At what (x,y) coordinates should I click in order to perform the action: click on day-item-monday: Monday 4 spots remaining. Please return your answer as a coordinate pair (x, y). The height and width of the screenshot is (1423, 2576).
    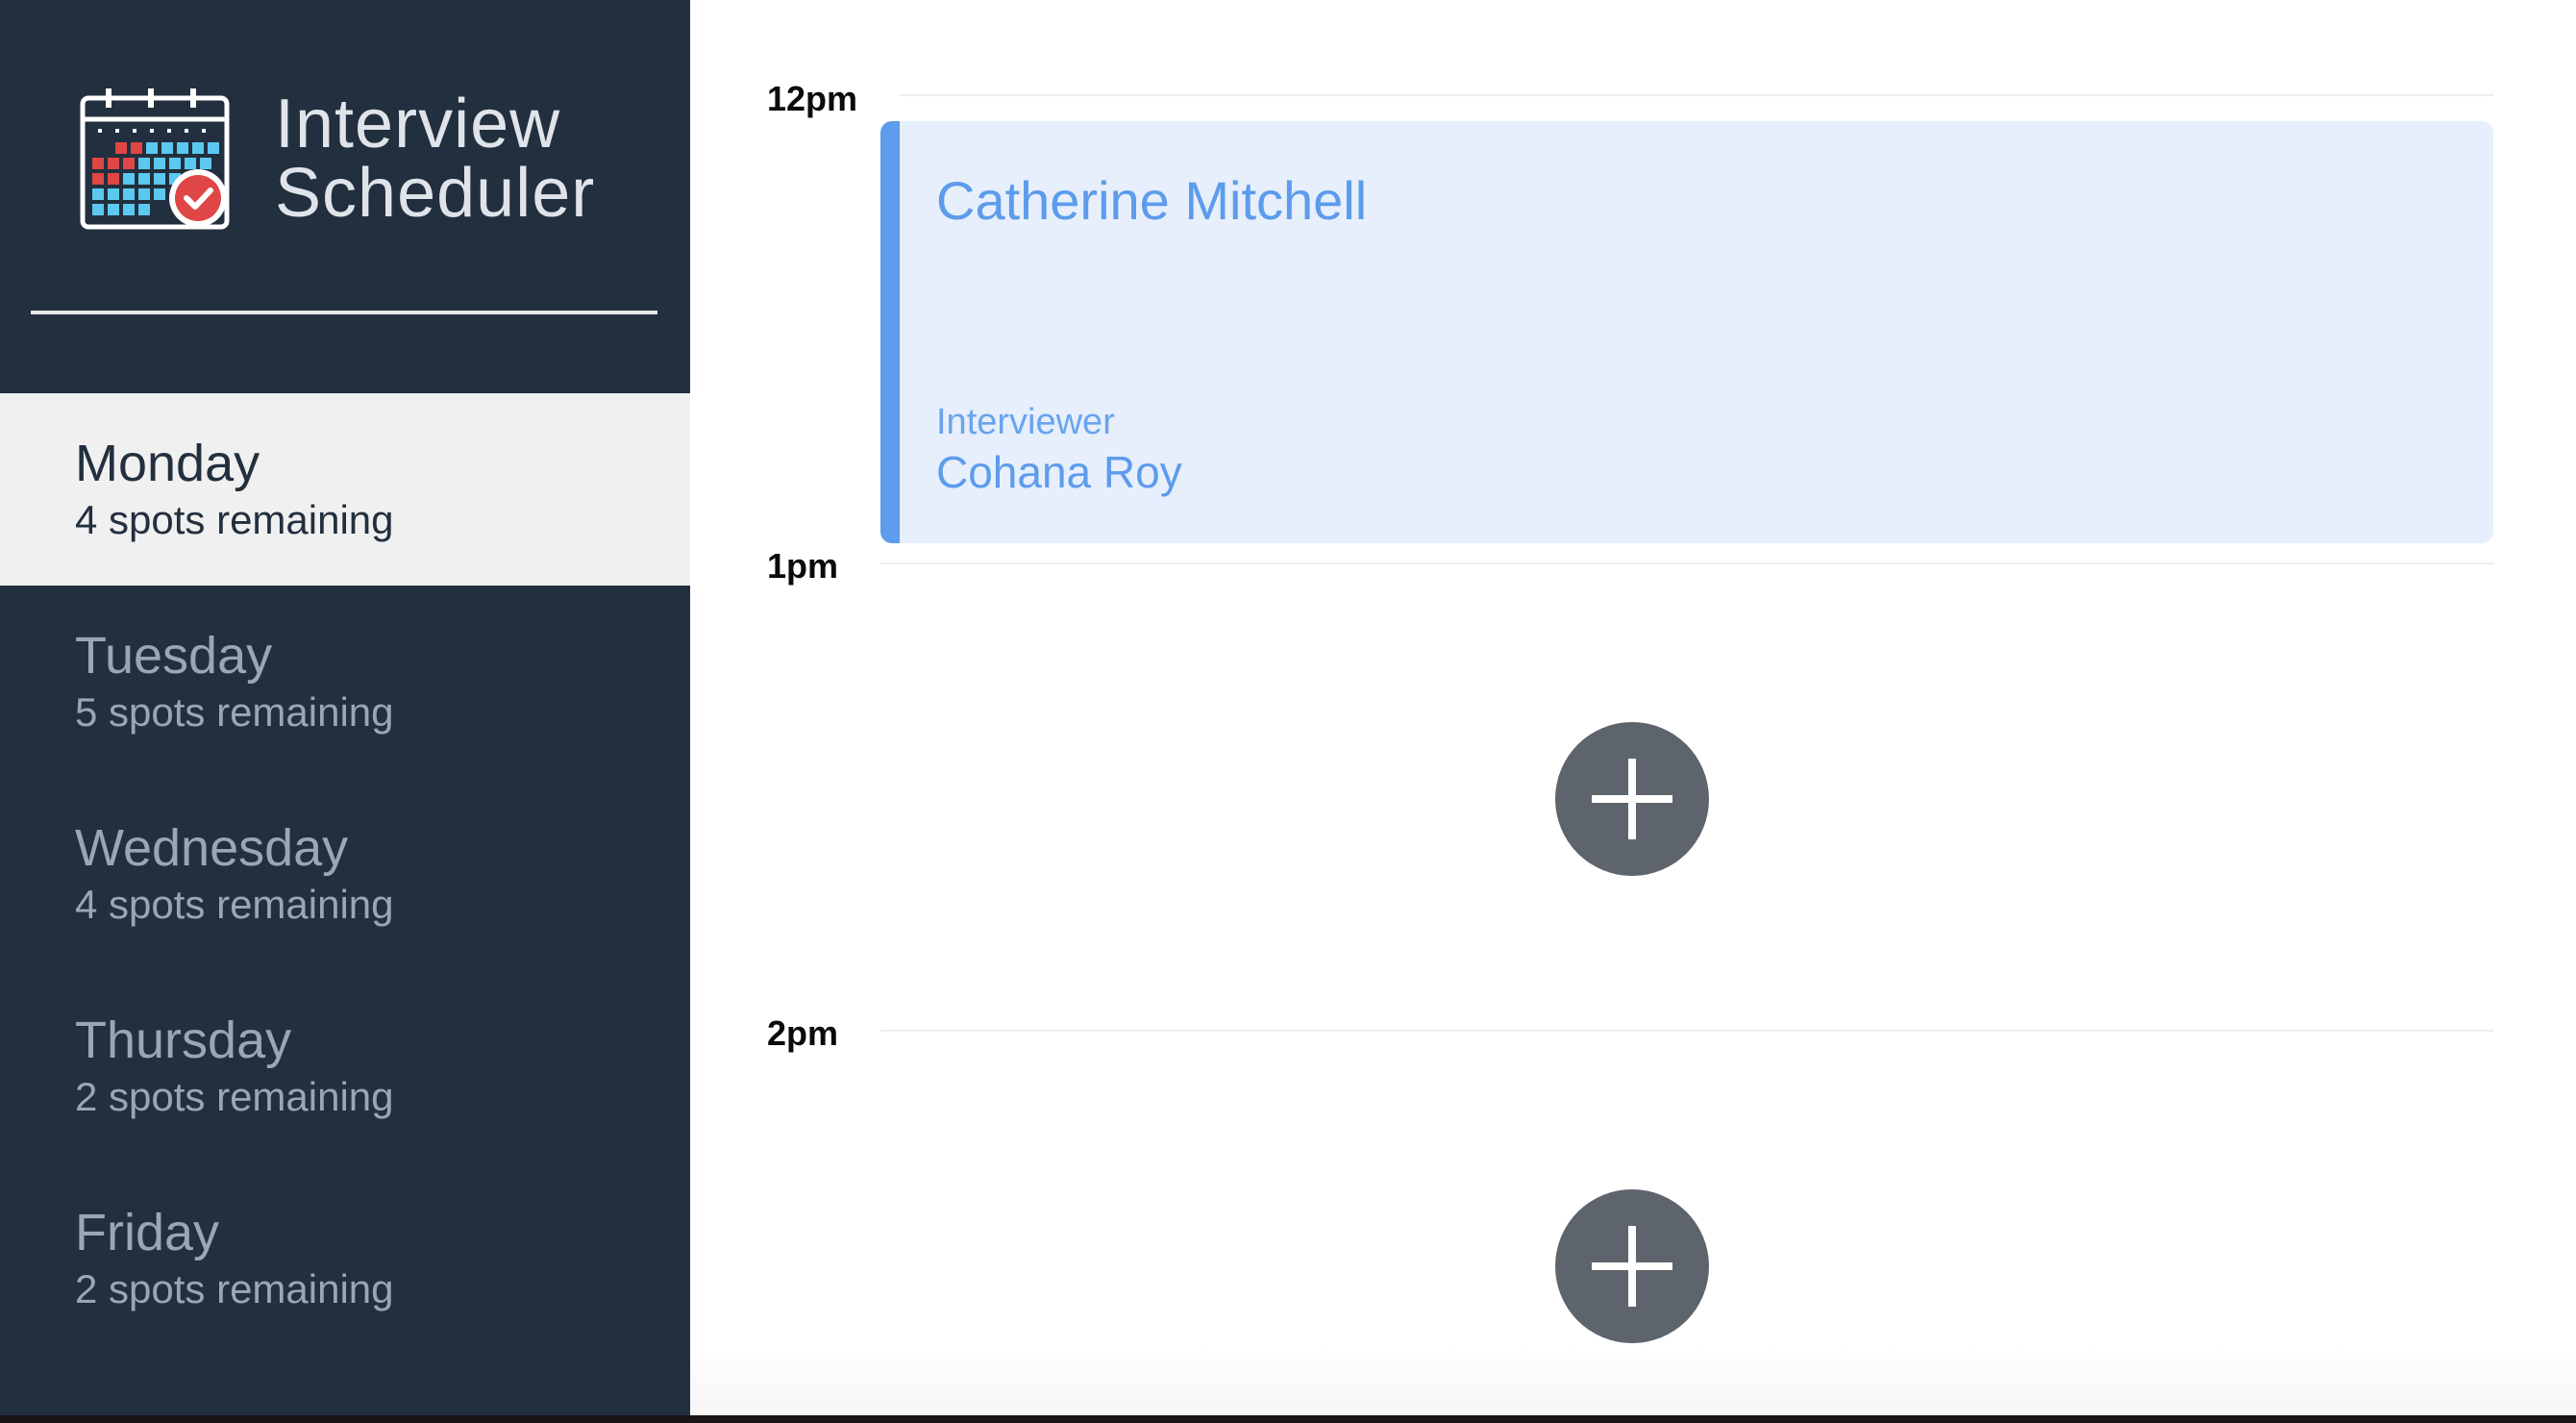
    Looking at the image, I should click on (345, 489).